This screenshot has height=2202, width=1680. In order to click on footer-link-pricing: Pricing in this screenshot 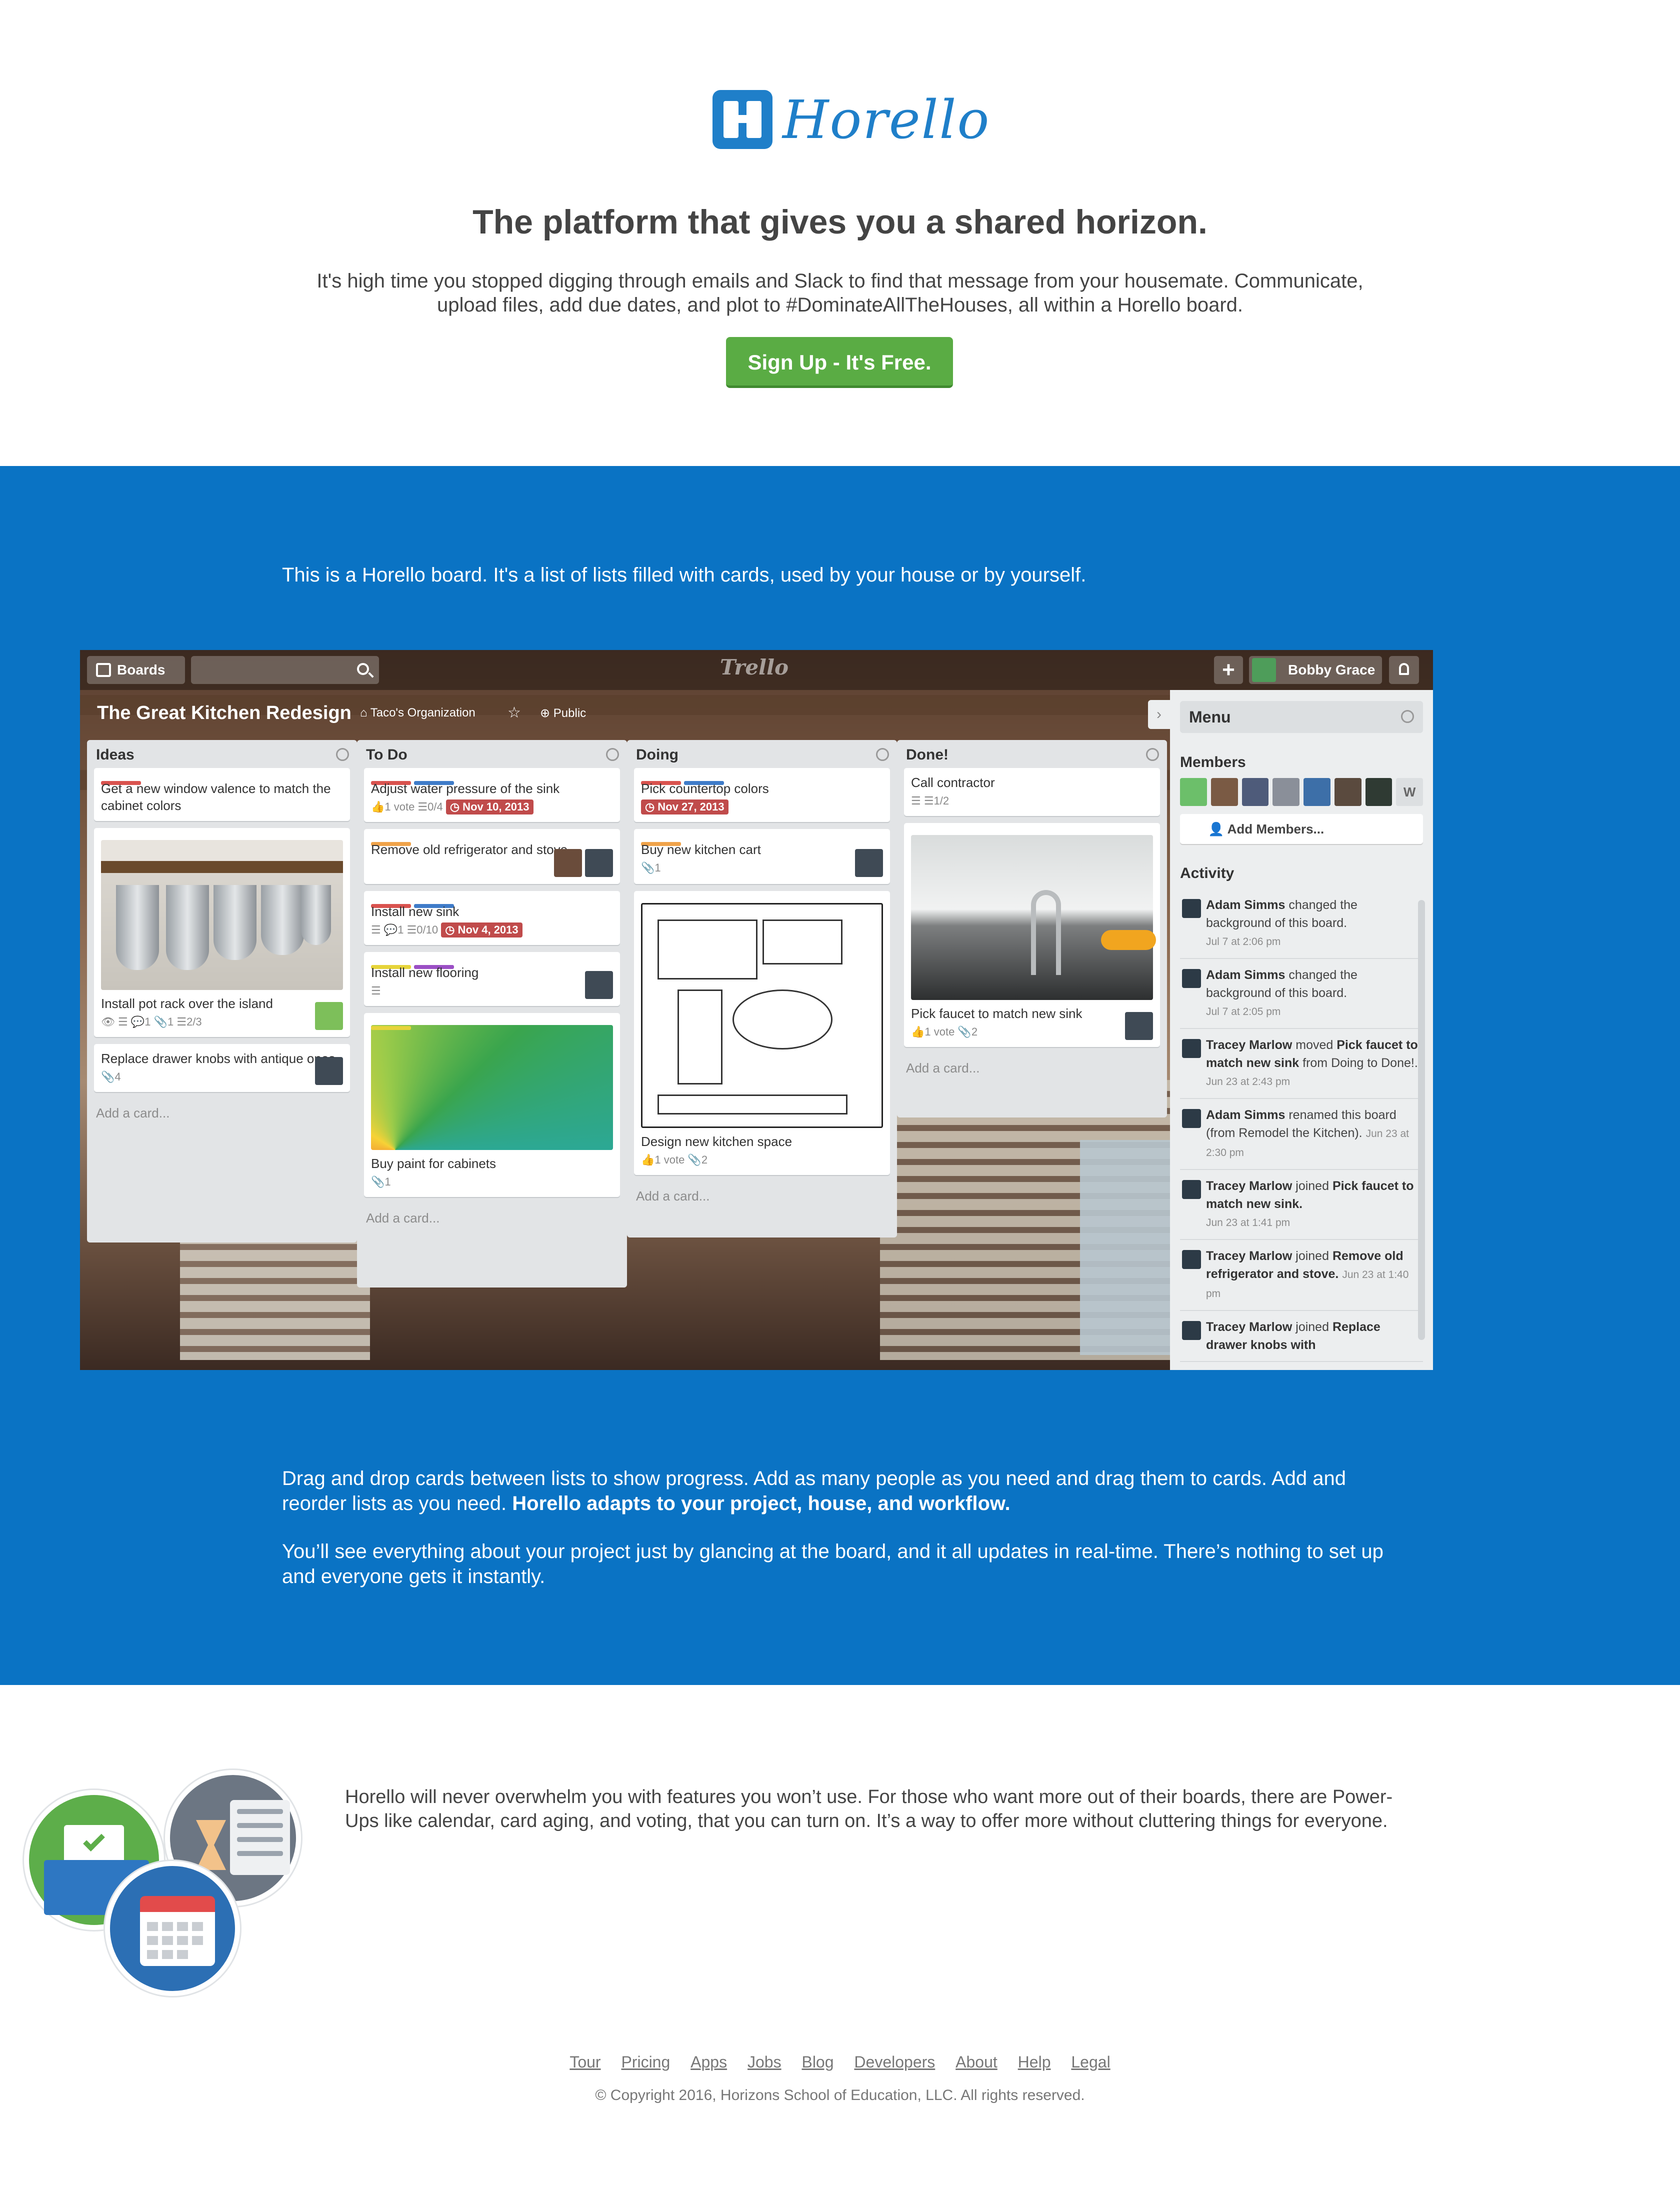, I will do `click(645, 2062)`.